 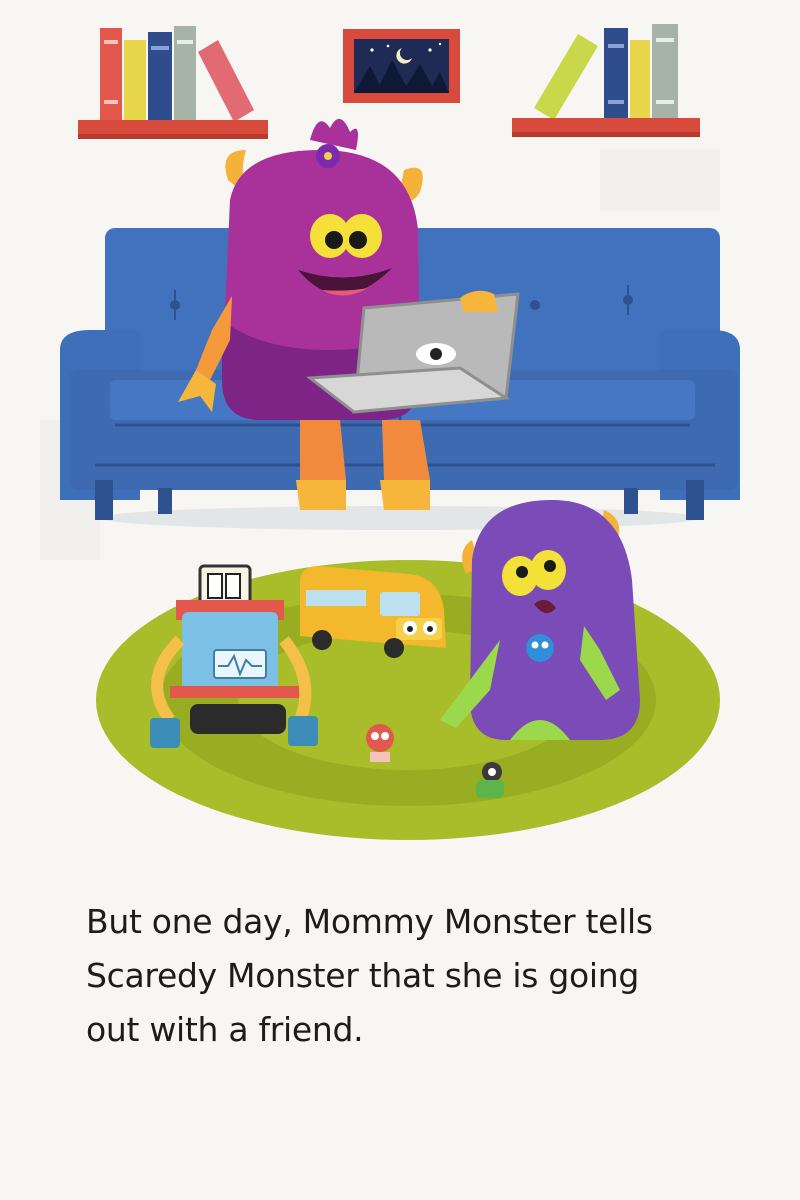 What do you see at coordinates (363, 975) in the screenshot?
I see `story-line-2: Scaredy Monster that she is going` at bounding box center [363, 975].